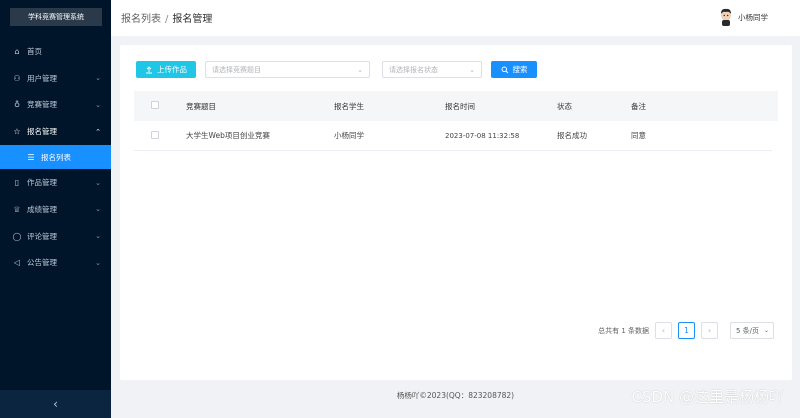  What do you see at coordinates (192, 19) in the screenshot?
I see `breadcrumb-current: 报名管理` at bounding box center [192, 19].